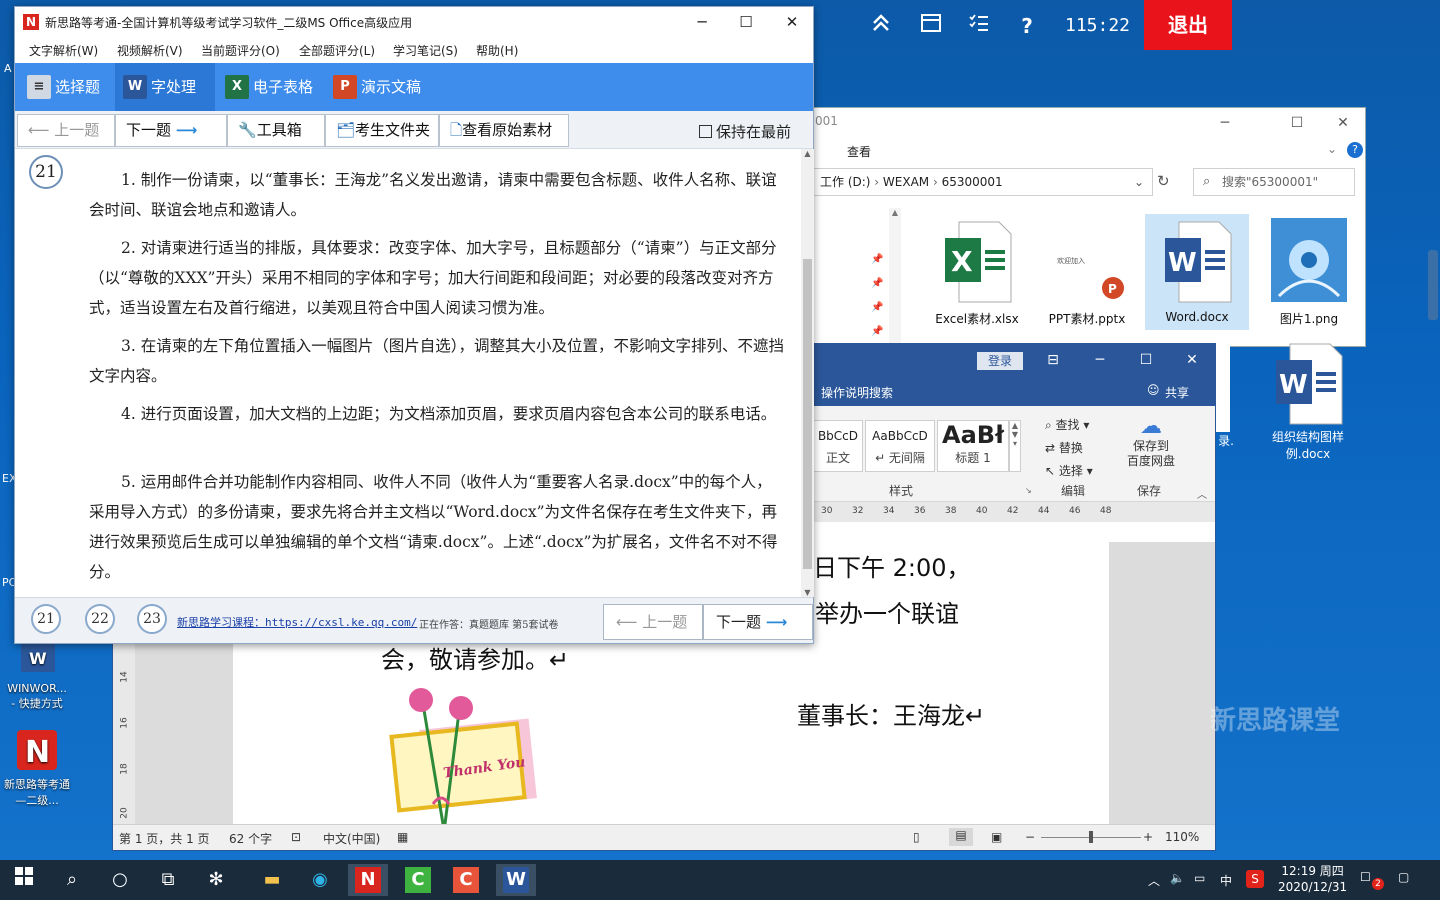 This screenshot has width=1440, height=900. What do you see at coordinates (1154, 880) in the screenshot?
I see `tray-chevron-icon: ︿` at bounding box center [1154, 880].